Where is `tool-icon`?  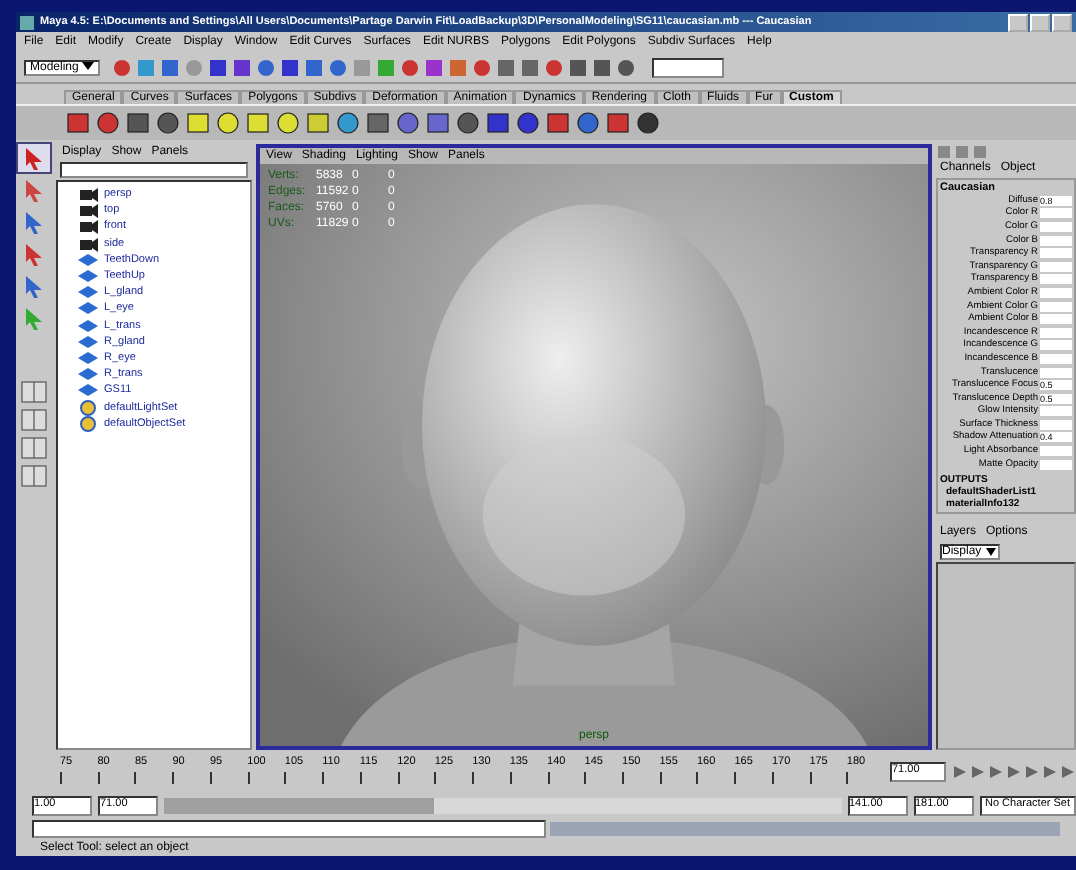
tool-icon is located at coordinates (34, 158).